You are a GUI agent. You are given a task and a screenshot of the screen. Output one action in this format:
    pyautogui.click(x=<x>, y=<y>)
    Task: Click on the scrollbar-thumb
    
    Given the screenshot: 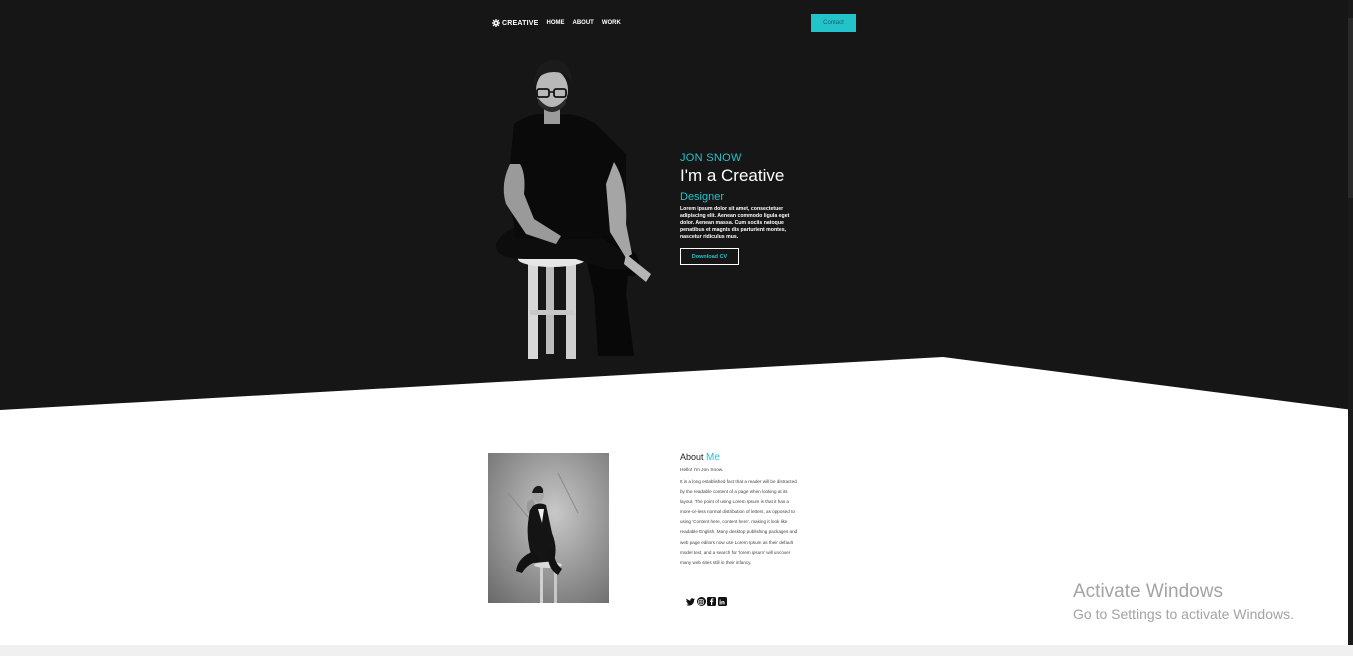 What is the action you would take?
    pyautogui.click(x=1350, y=108)
    